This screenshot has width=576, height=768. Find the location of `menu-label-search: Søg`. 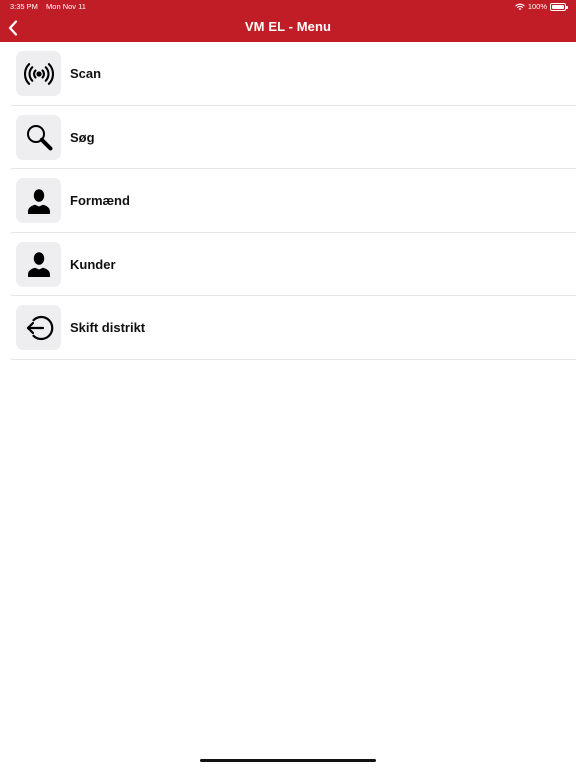

menu-label-search: Søg is located at coordinates (82, 137).